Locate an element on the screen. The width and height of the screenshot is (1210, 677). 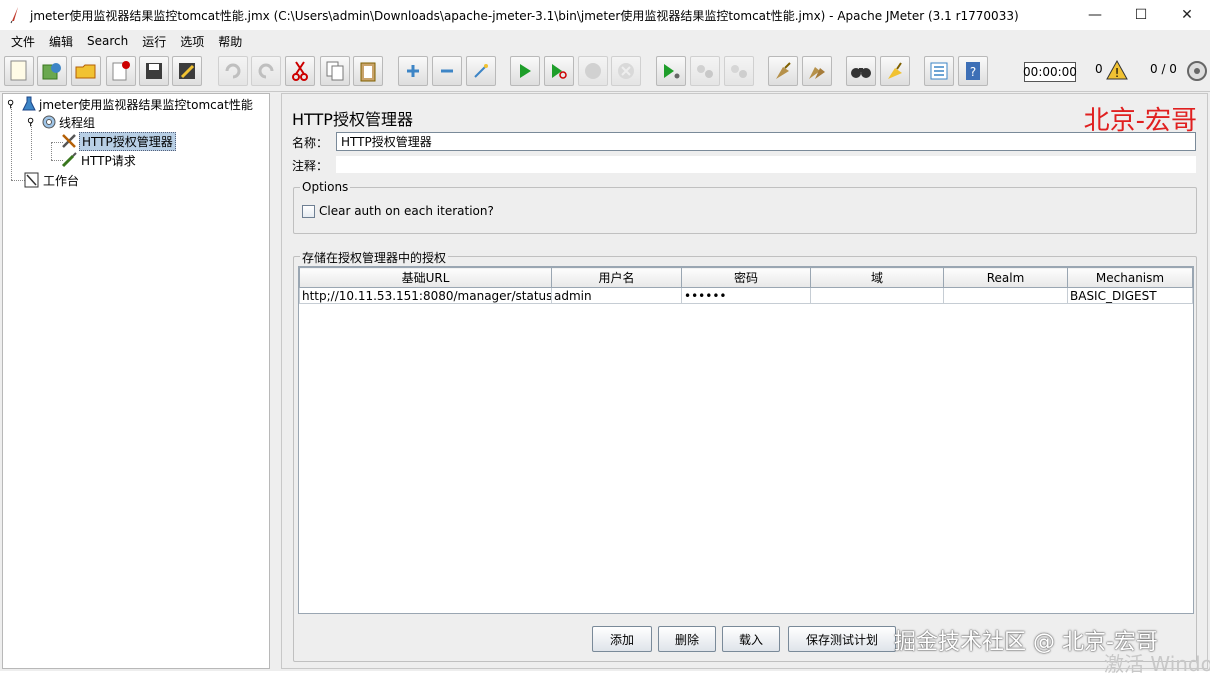
column-header-username: 用户名 is located at coordinates (616, 277).